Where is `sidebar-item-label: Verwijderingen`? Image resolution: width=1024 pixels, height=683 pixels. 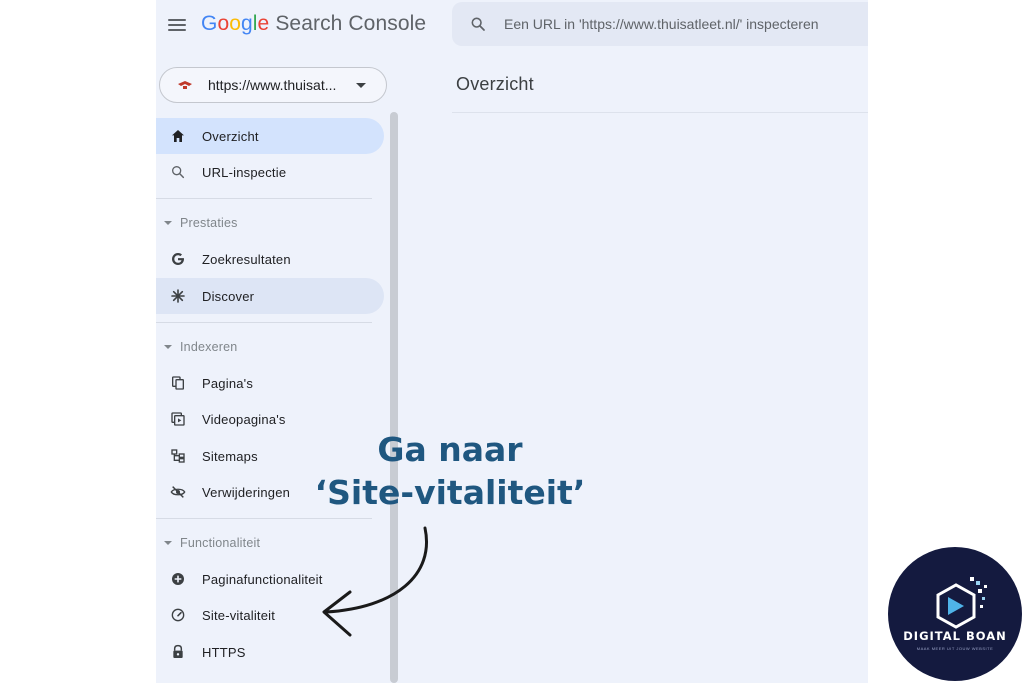 sidebar-item-label: Verwijderingen is located at coordinates (246, 492).